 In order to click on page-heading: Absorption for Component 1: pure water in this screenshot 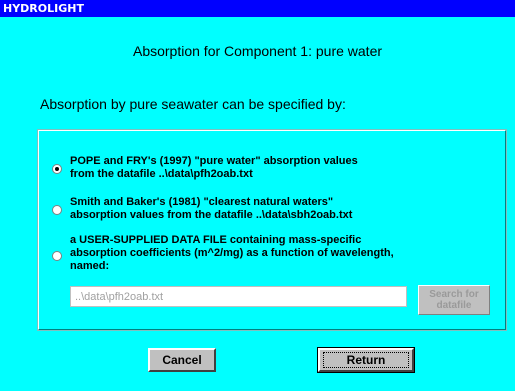, I will do `click(257, 51)`.